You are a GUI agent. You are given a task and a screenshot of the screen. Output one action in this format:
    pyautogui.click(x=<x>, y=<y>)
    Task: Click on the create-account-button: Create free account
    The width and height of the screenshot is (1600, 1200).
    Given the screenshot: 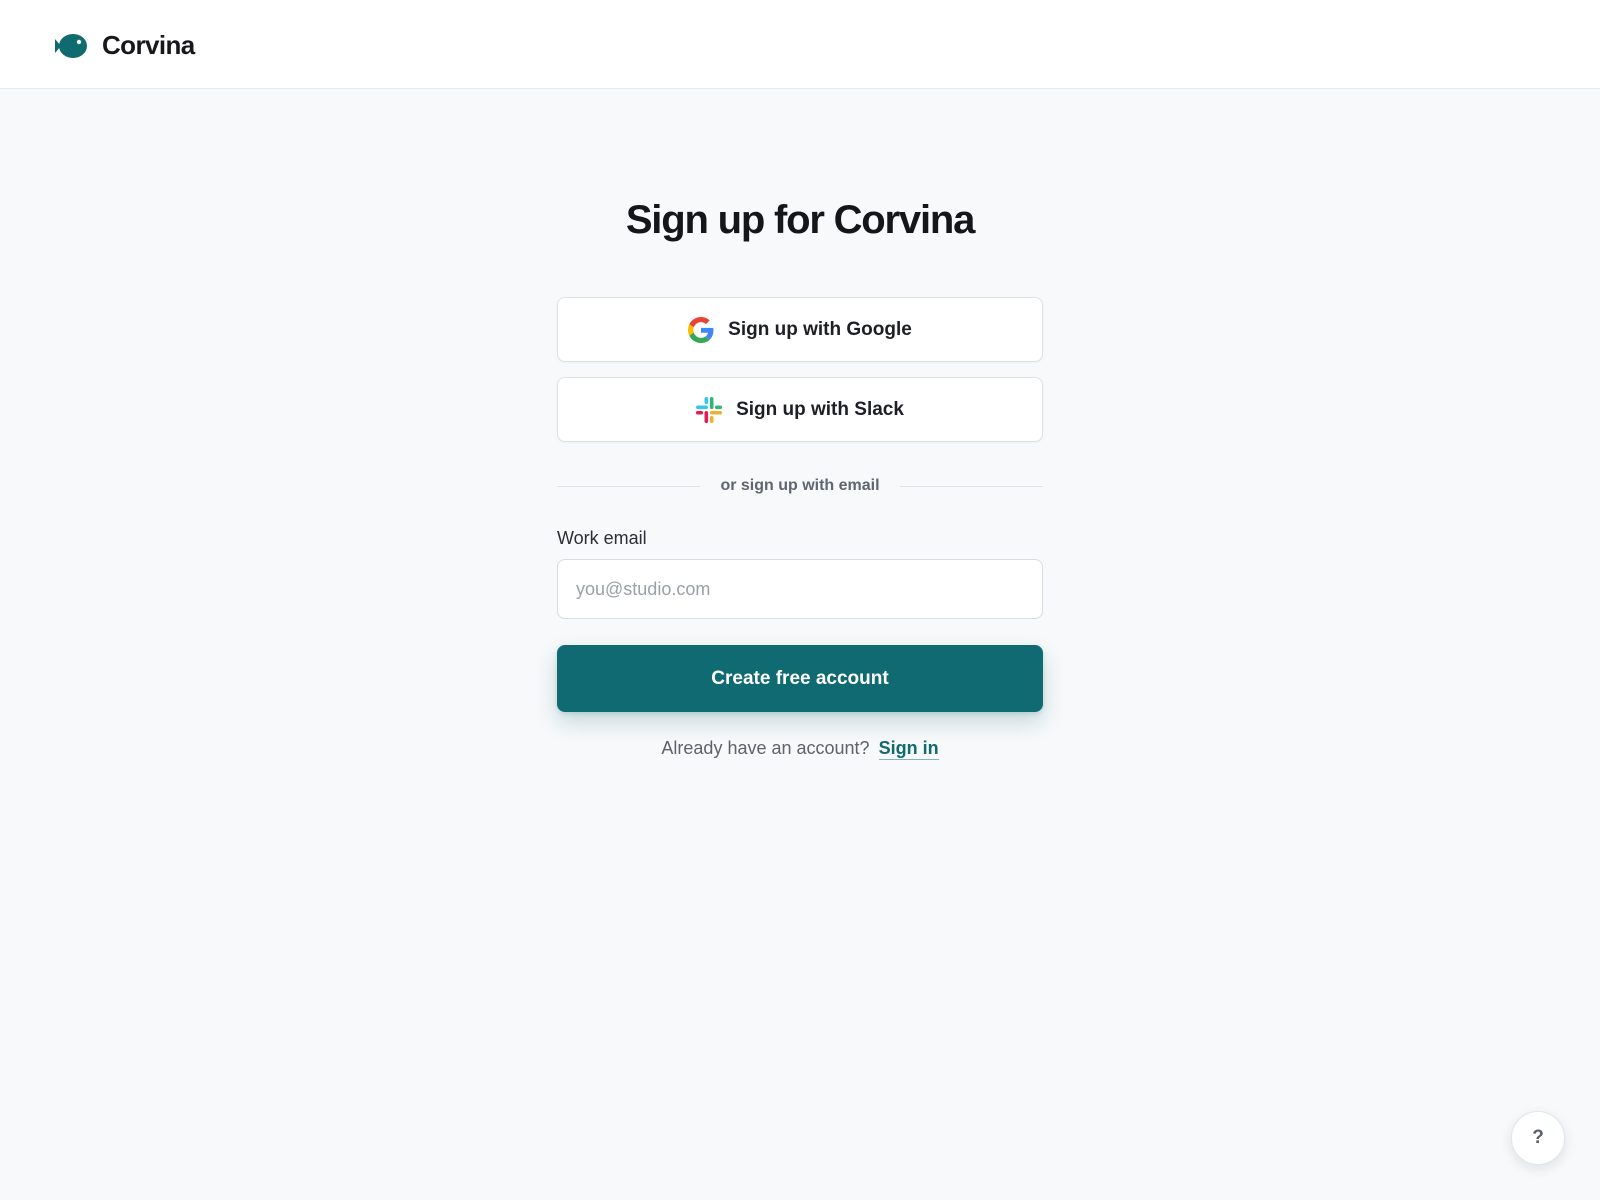 What is the action you would take?
    pyautogui.click(x=800, y=678)
    